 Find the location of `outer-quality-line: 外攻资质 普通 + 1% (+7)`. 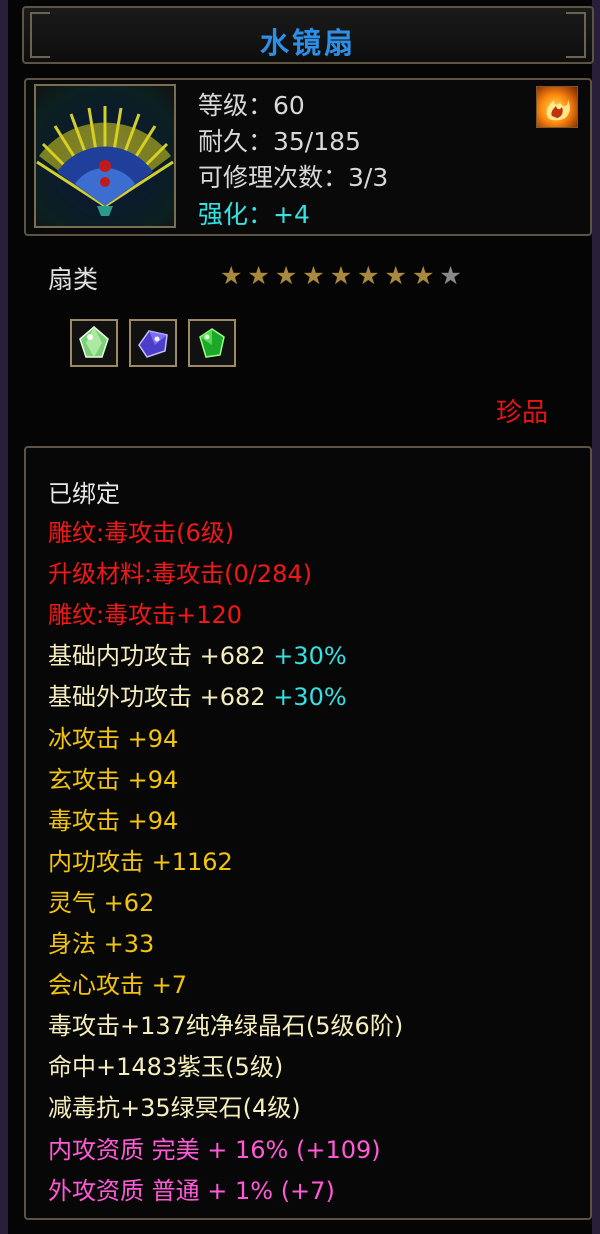

outer-quality-line: 外攻资质 普通 + 1% (+7) is located at coordinates (191, 1191).